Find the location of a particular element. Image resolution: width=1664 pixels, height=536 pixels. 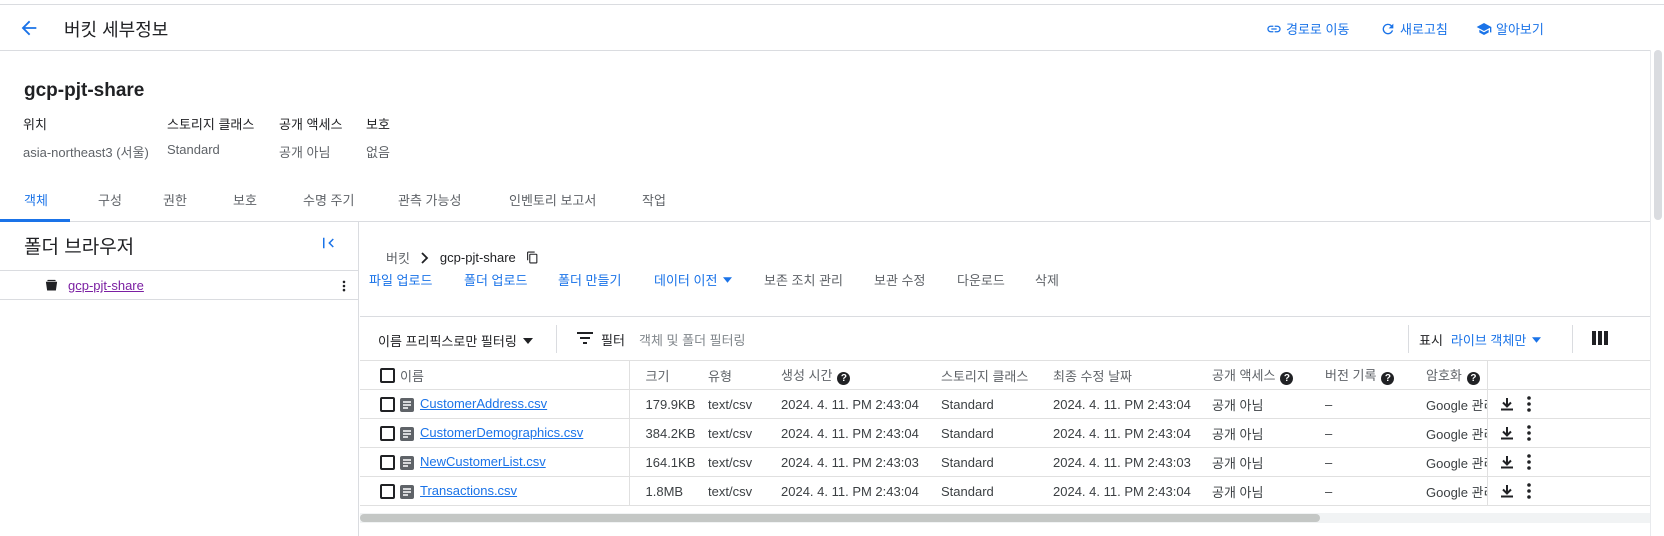

filter-input: 객체 및 폴더 필터링 is located at coordinates (692, 339).